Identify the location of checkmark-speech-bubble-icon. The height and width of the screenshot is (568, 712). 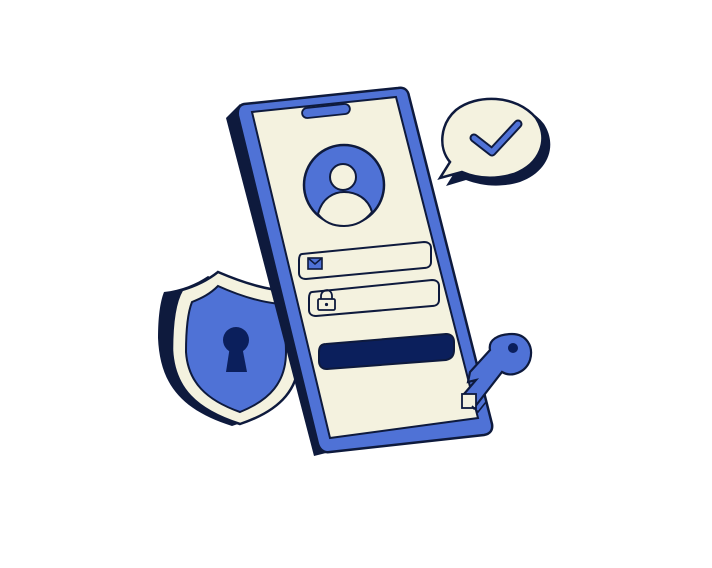
(494, 141).